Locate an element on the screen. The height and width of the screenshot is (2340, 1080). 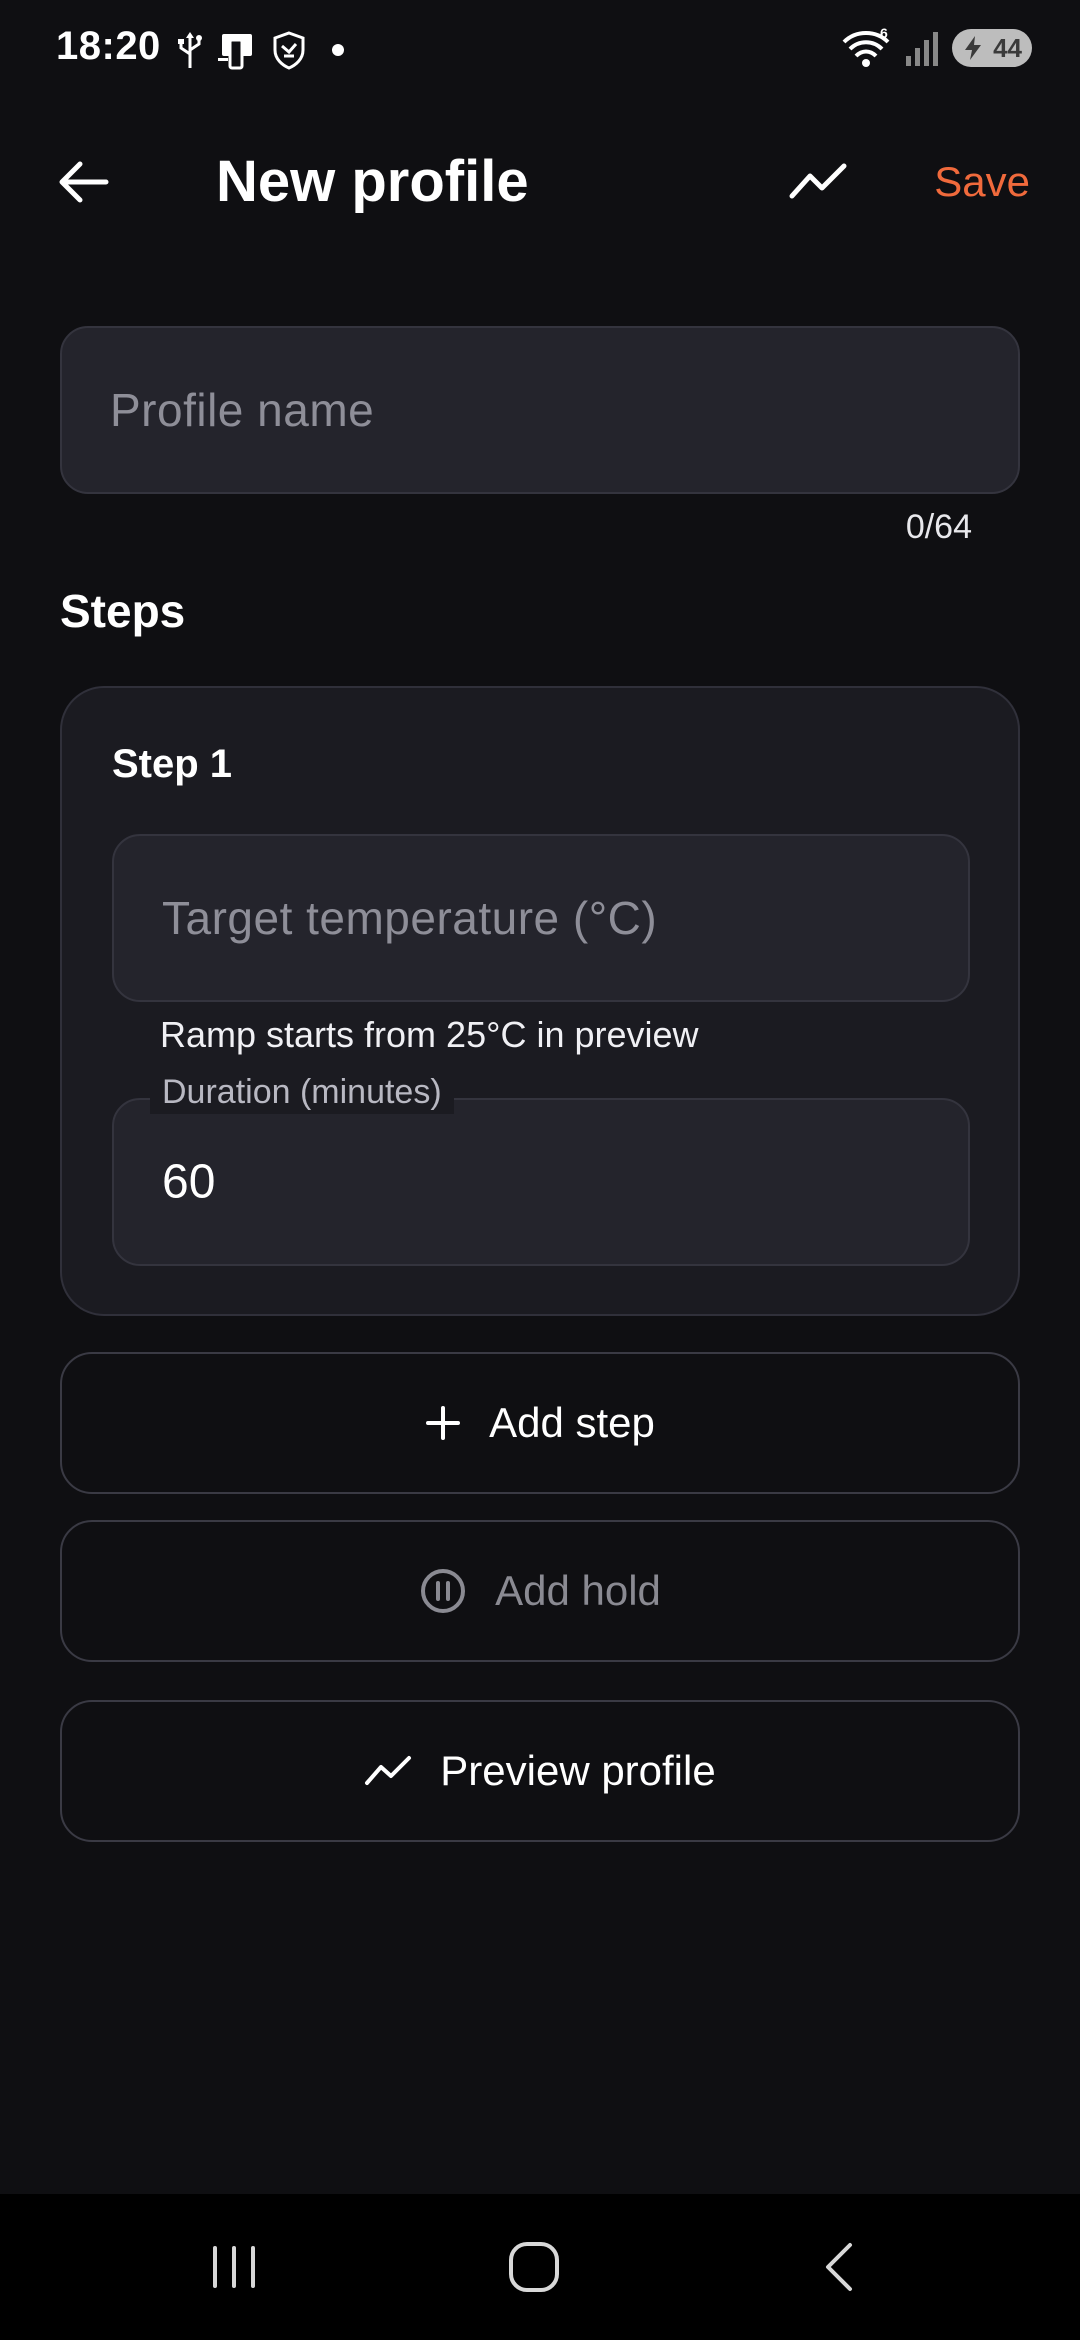
nav-back-button is located at coordinates (838, 2267).